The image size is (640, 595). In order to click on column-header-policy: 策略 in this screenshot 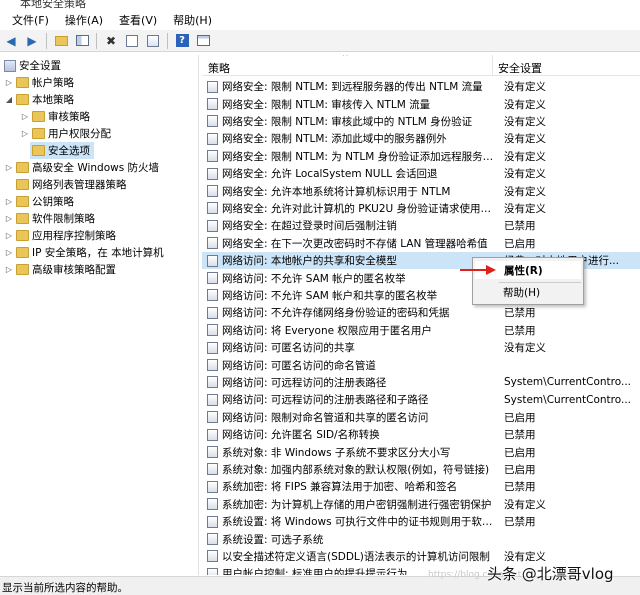, I will do `click(219, 68)`.